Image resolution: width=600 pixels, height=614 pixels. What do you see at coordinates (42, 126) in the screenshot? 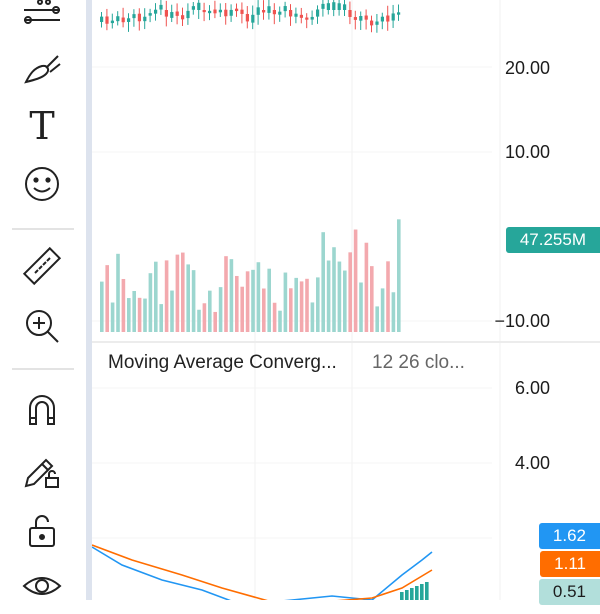
I see `text-tool-button: T` at bounding box center [42, 126].